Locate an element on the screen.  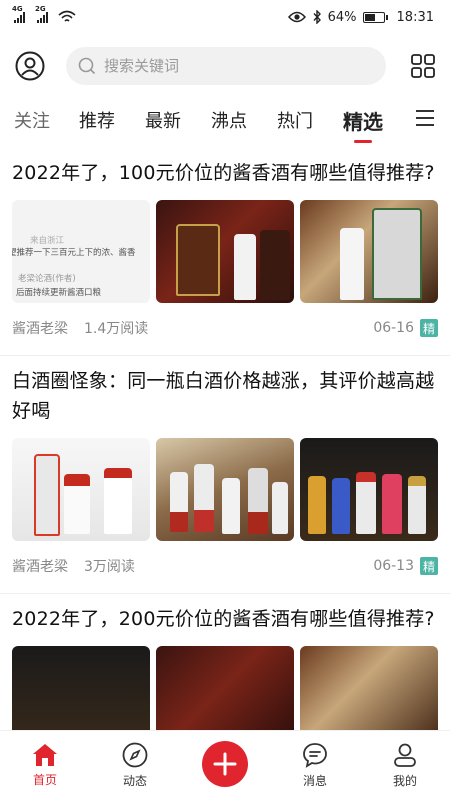
nav-mine: 我的 is located at coordinates (405, 765).